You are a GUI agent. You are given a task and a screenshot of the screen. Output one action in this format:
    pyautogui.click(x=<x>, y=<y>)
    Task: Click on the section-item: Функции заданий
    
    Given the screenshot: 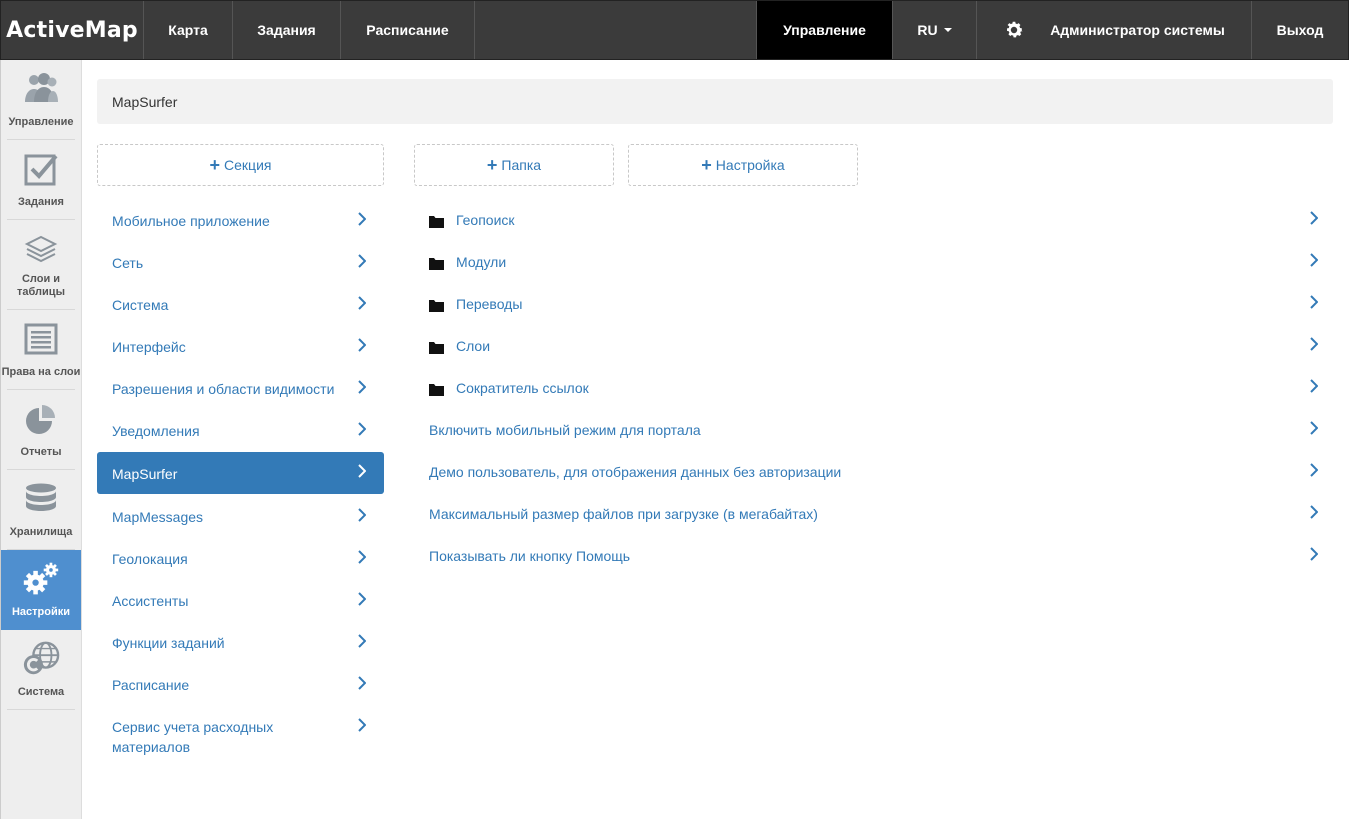 What is the action you would take?
    pyautogui.click(x=240, y=642)
    